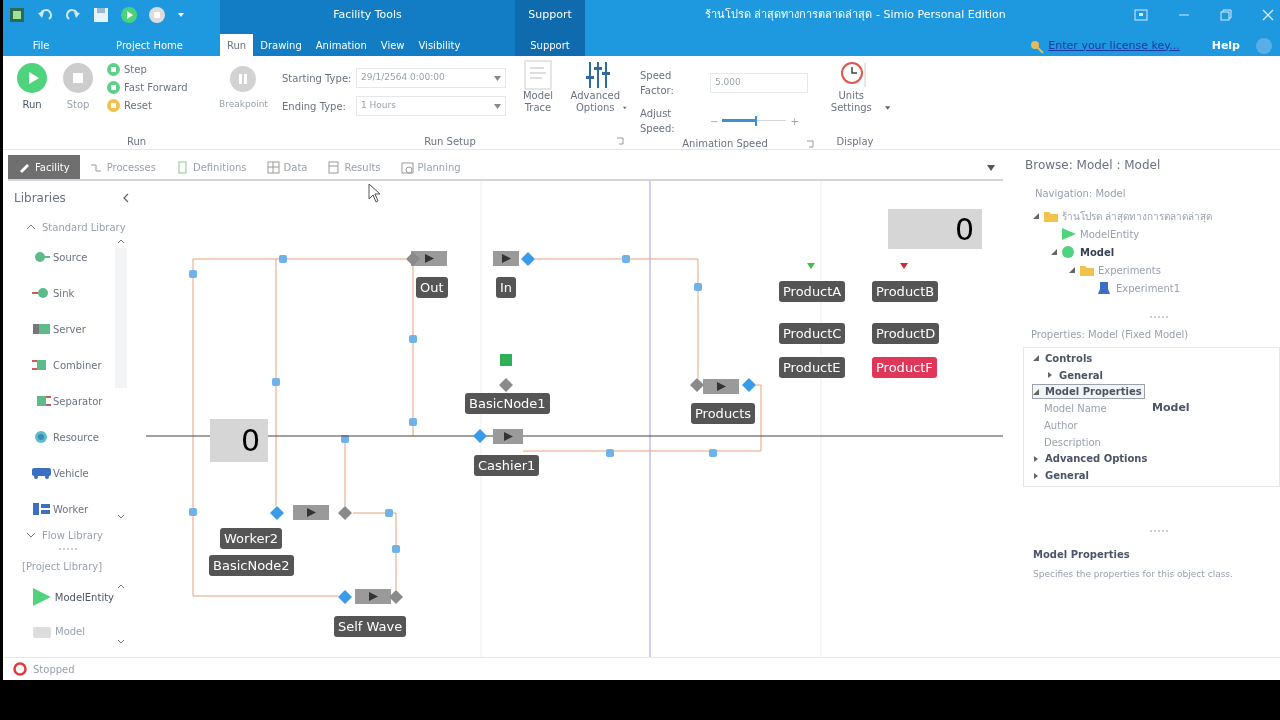 Image resolution: width=1280 pixels, height=720 pixels. I want to click on property-row: Author, so click(1151, 425).